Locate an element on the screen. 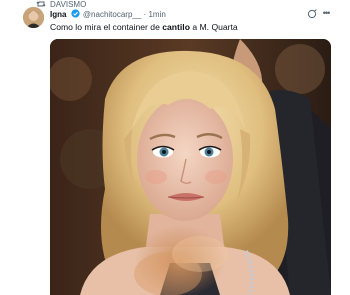  repost-indicator: DAVISMO is located at coordinates (175, 4).